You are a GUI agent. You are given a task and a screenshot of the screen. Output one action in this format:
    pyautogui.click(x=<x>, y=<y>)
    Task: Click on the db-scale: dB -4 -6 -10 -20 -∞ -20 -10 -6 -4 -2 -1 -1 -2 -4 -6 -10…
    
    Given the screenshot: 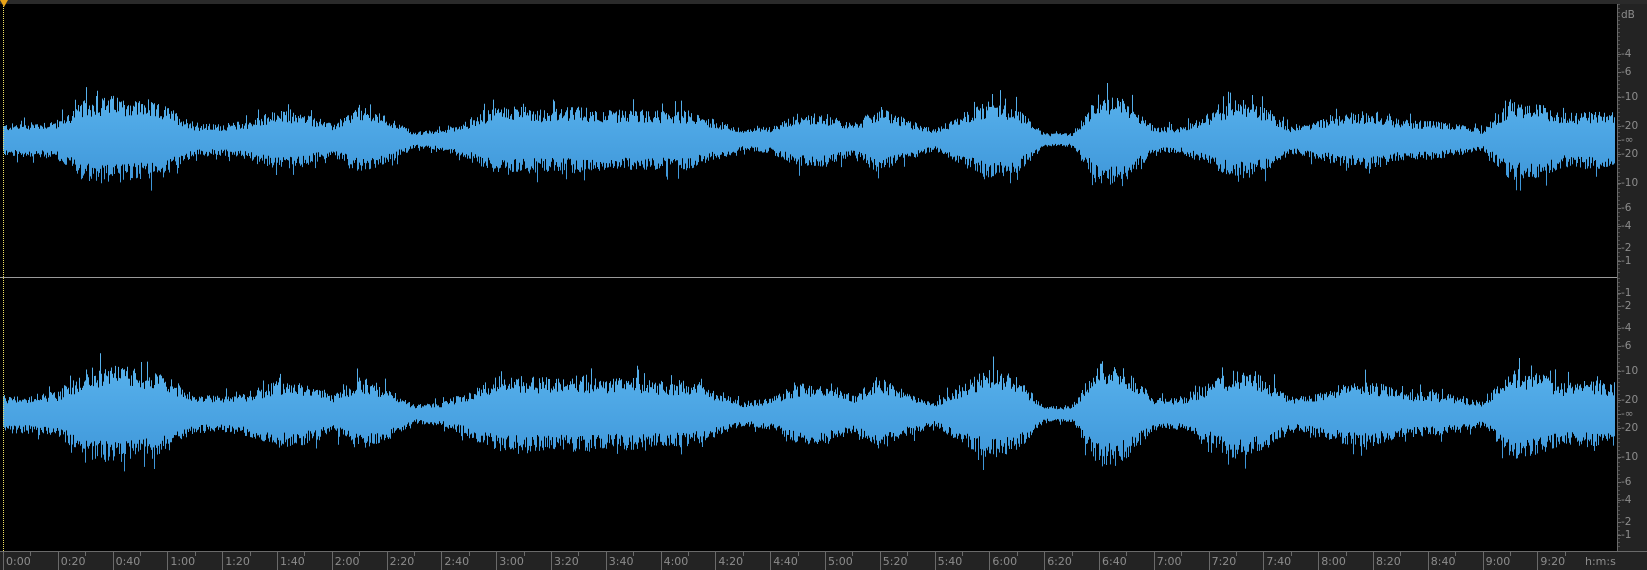 What is the action you would take?
    pyautogui.click(x=1632, y=277)
    